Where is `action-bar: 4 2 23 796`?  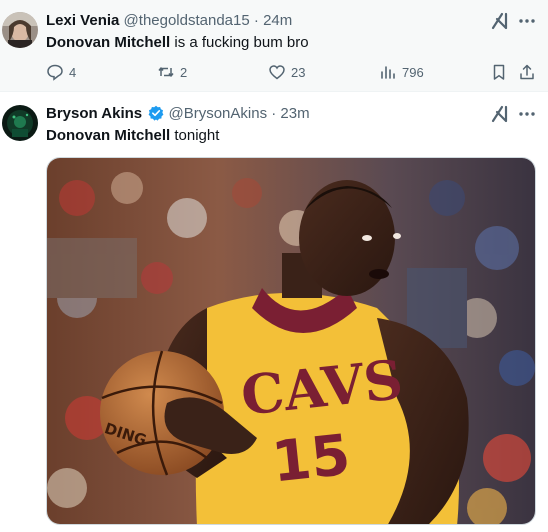
action-bar: 4 2 23 796 is located at coordinates (293, 72).